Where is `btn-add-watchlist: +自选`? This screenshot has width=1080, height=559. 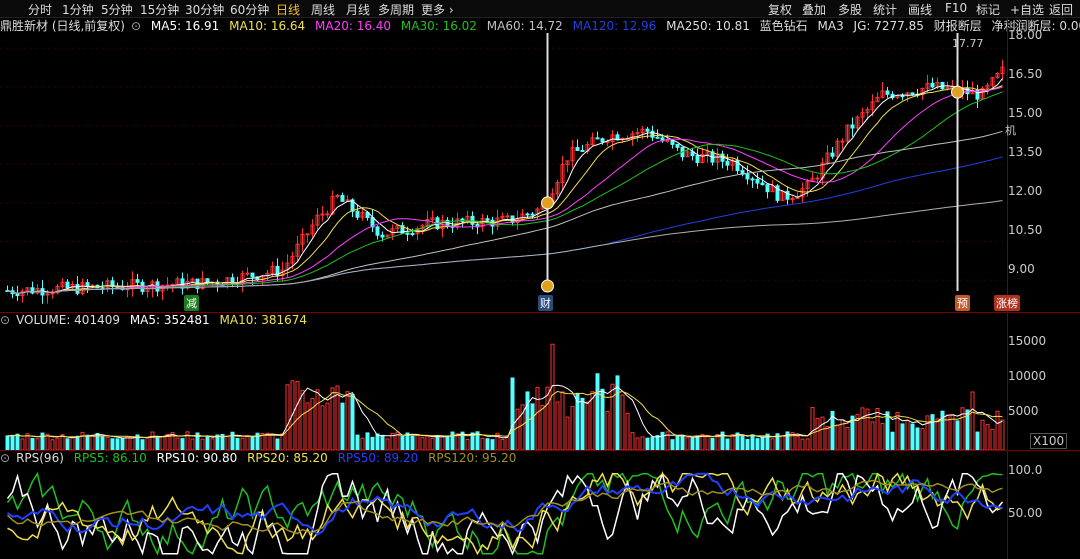 btn-add-watchlist: +自选 is located at coordinates (1027, 9).